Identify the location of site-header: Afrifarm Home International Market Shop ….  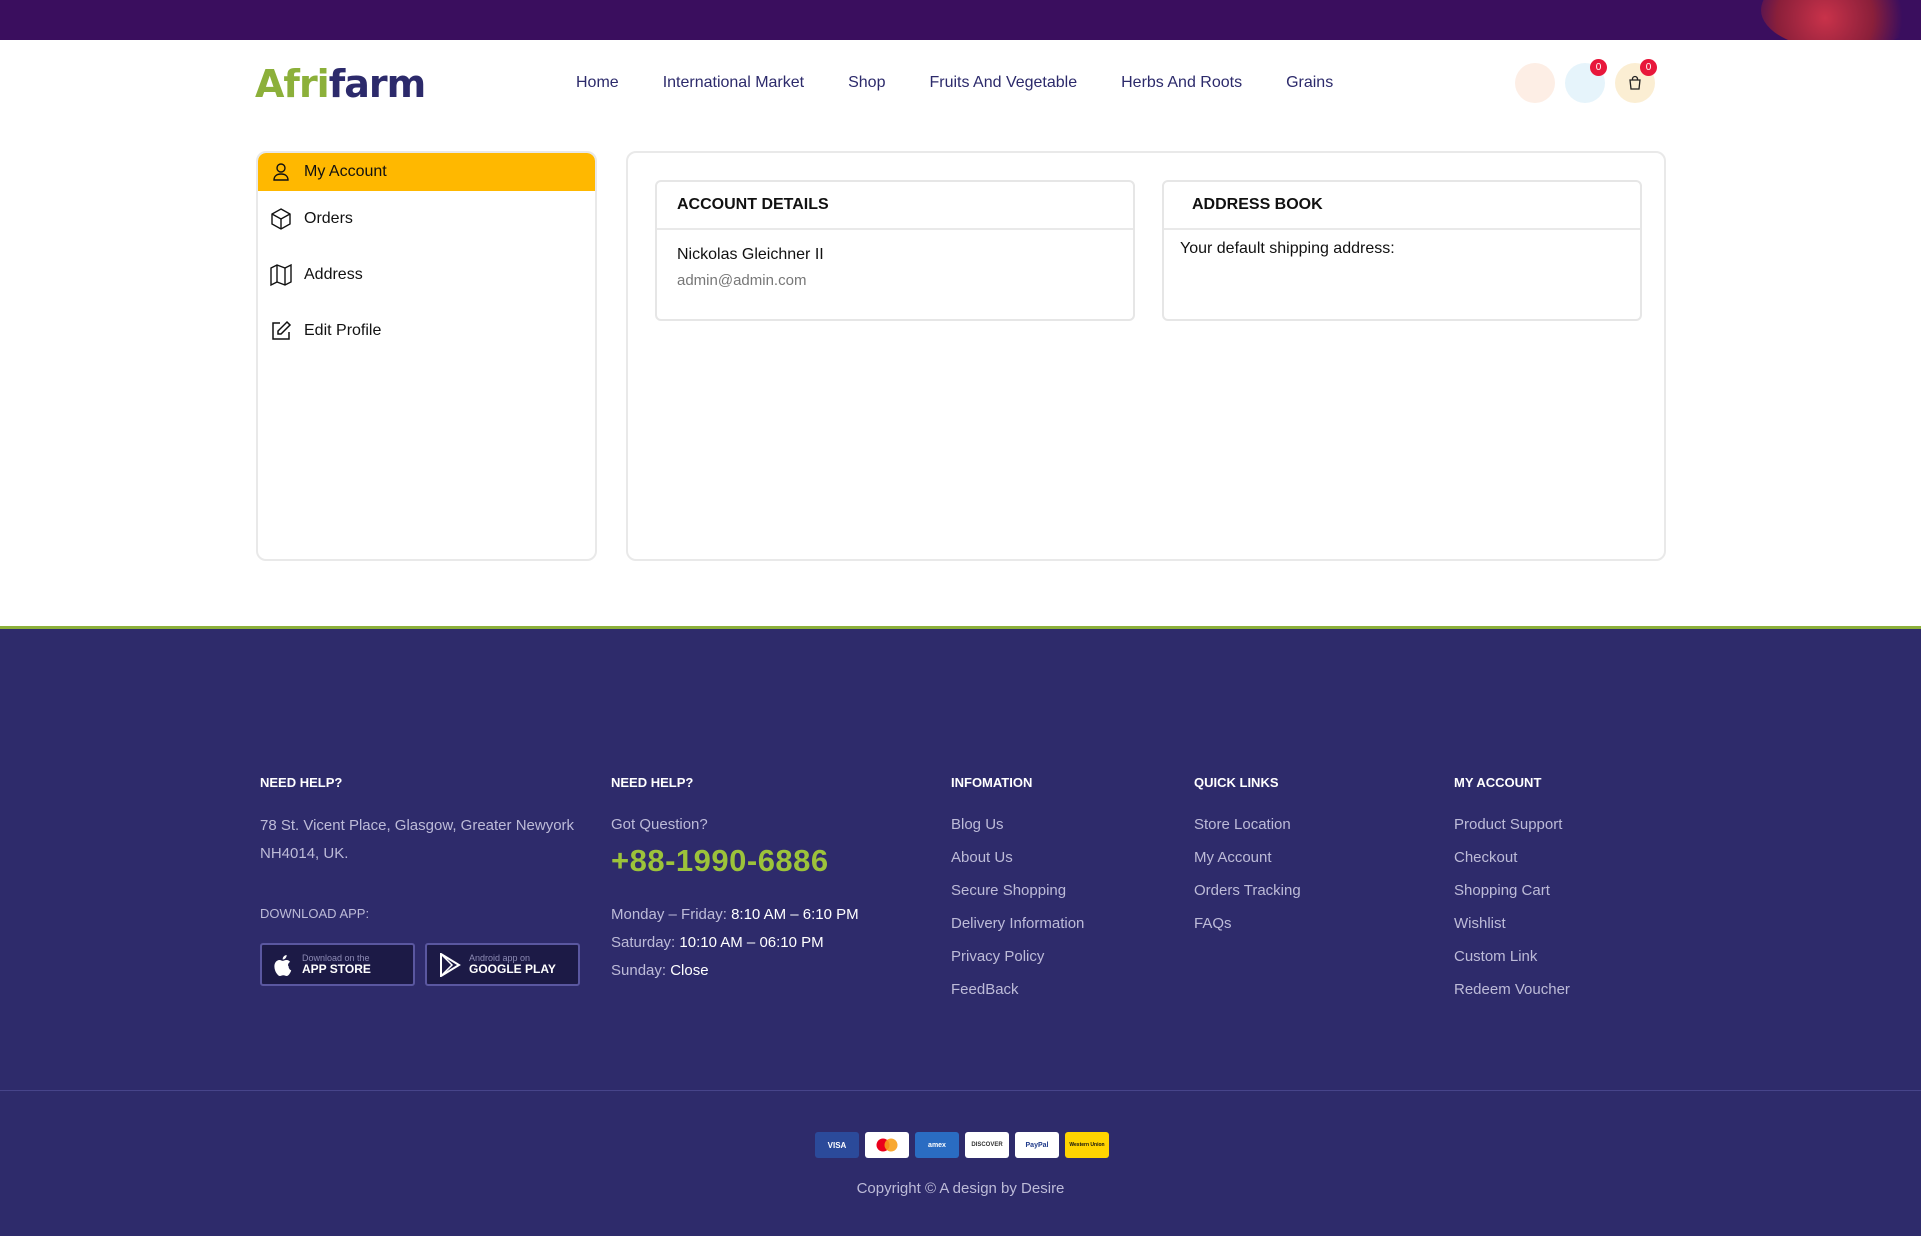
(960, 83).